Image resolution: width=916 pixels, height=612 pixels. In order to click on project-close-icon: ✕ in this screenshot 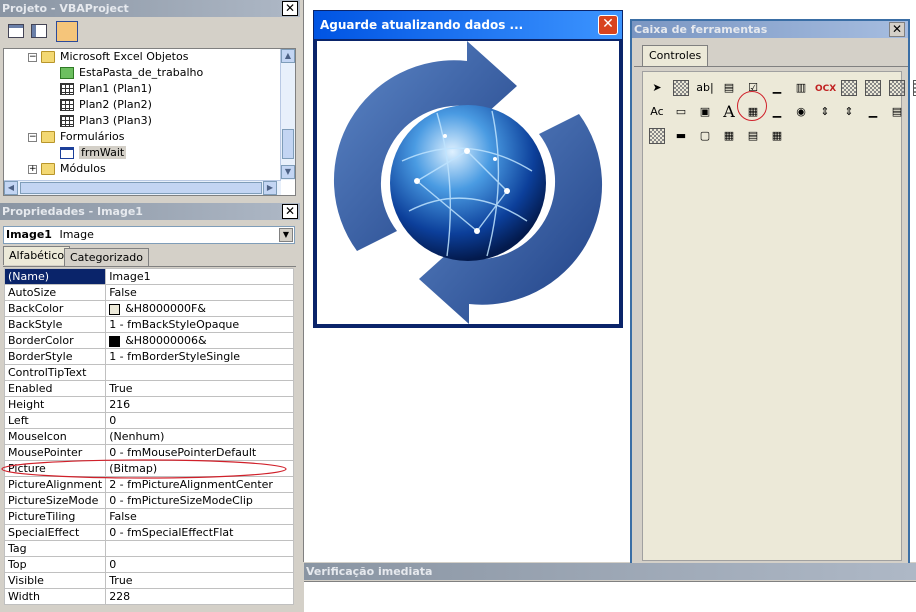, I will do `click(290, 8)`.